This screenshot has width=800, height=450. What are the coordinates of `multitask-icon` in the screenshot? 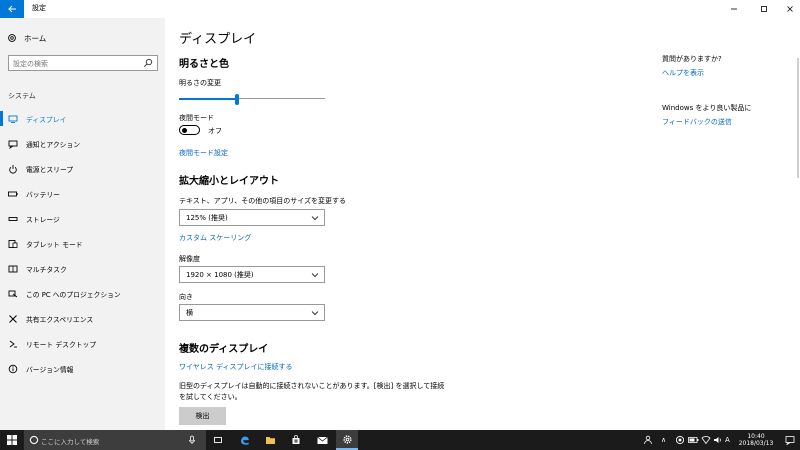 It's located at (13, 269).